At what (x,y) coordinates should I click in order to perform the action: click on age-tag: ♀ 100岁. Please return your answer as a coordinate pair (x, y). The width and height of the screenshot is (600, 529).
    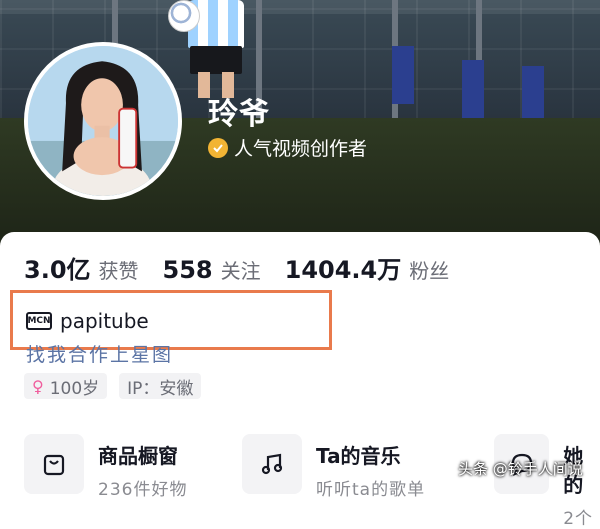
    Looking at the image, I should click on (66, 386).